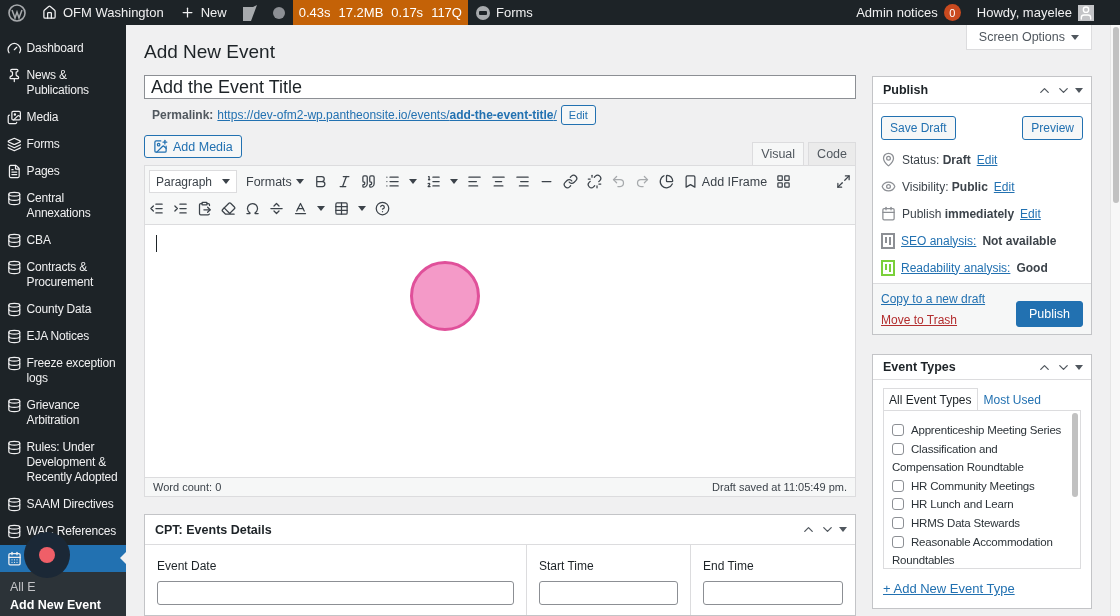 The height and width of the screenshot is (616, 1120). I want to click on save-draft-button: Save Draft, so click(918, 128).